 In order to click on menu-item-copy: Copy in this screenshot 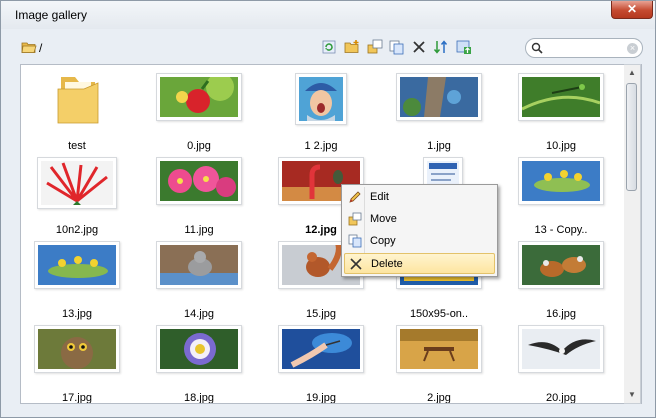, I will do `click(419, 241)`.